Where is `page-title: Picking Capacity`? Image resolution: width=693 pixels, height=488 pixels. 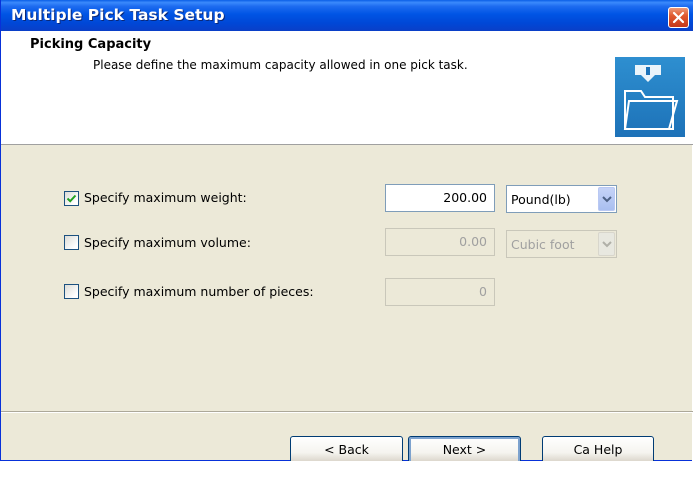 page-title: Picking Capacity is located at coordinates (91, 44).